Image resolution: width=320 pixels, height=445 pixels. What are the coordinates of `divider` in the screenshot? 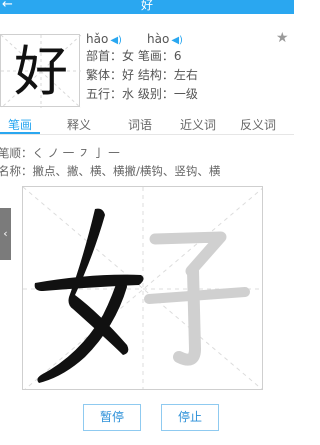 It's located at (147, 134).